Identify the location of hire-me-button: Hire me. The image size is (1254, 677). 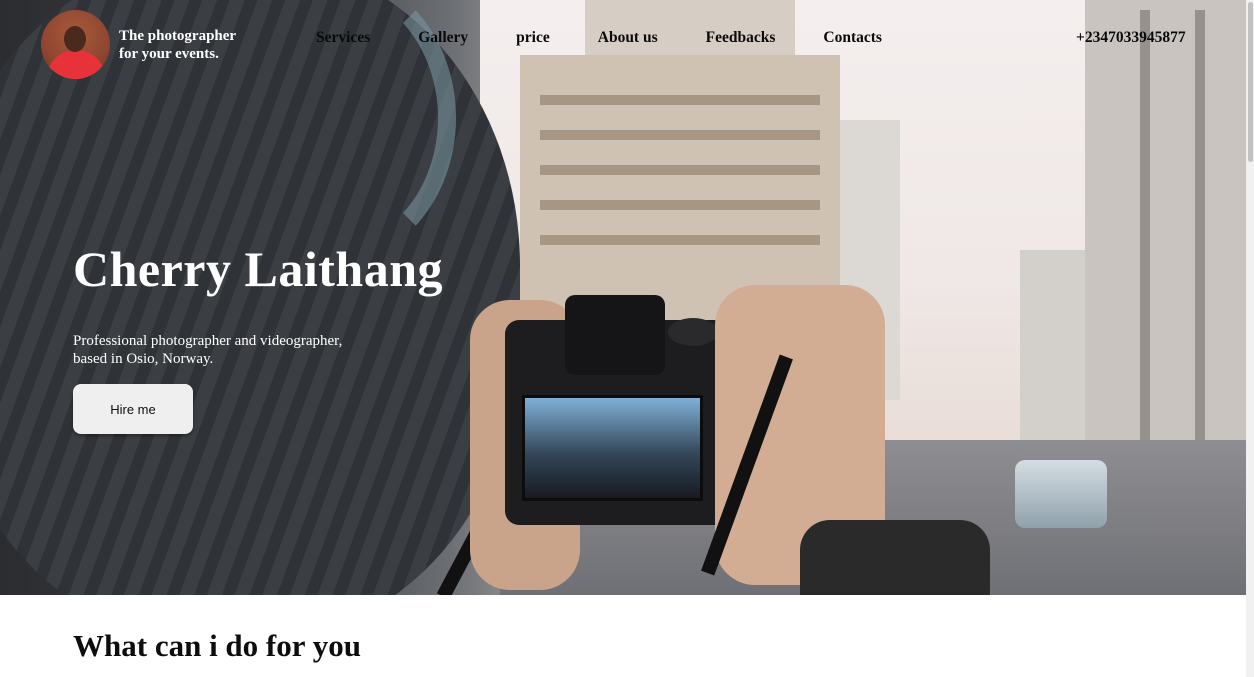
(133, 409).